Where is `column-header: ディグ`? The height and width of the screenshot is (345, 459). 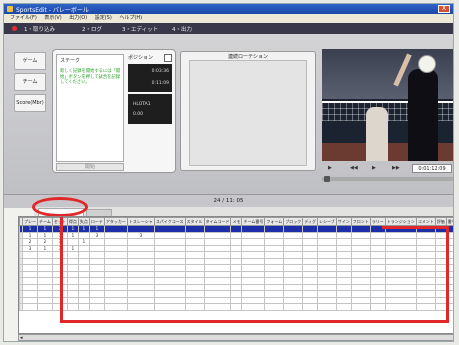
column-header: ディグ is located at coordinates (310, 221).